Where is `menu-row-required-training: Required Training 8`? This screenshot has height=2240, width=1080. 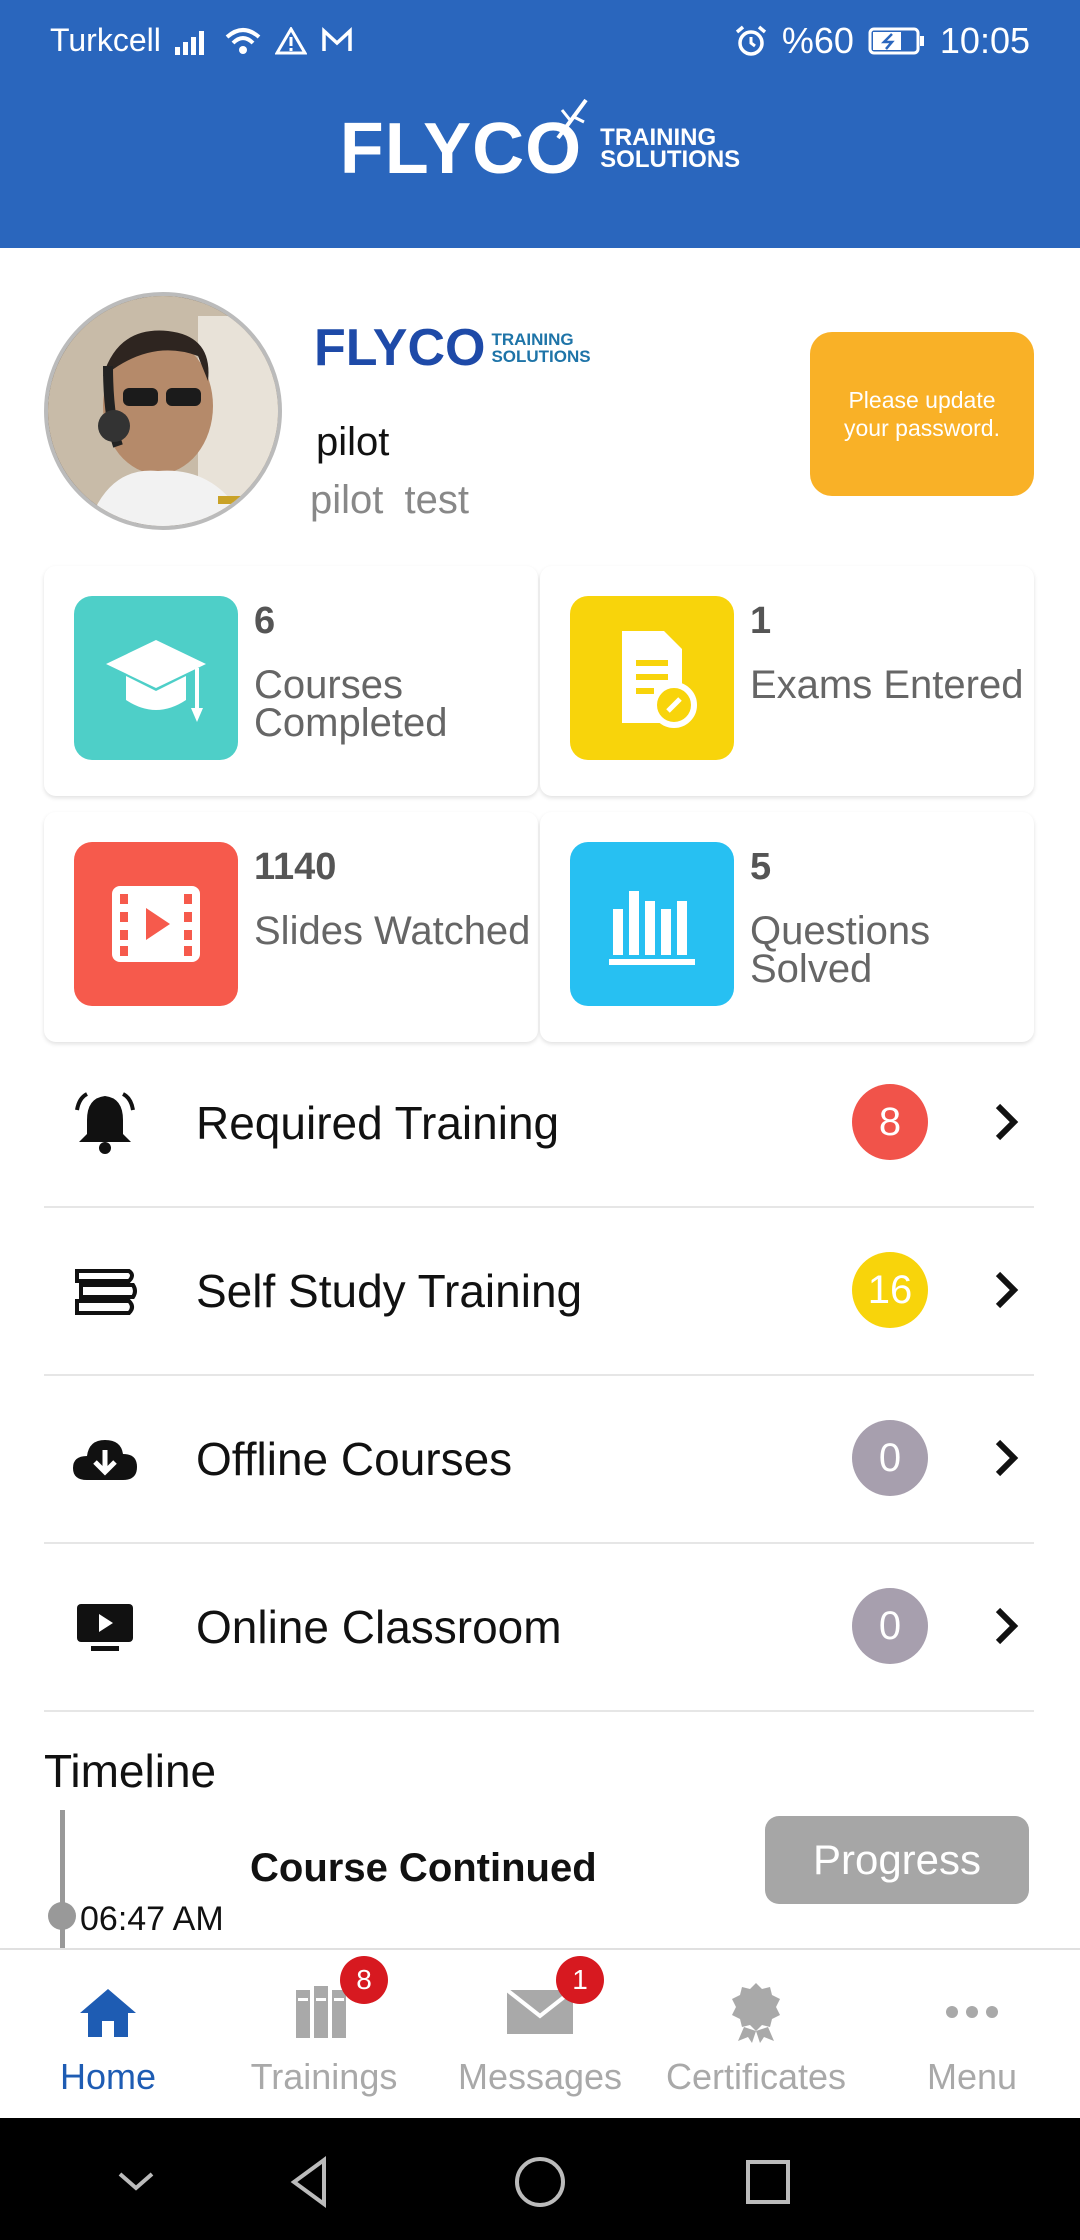 menu-row-required-training: Required Training 8 is located at coordinates (539, 1124).